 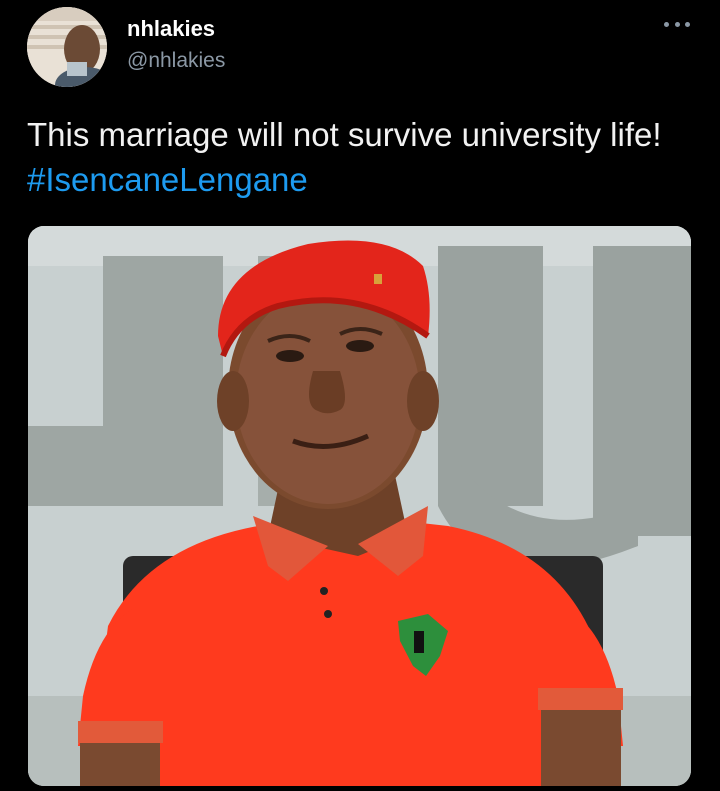 What do you see at coordinates (363, 47) in the screenshot?
I see `tweet-header: nhlakies @nhlakies` at bounding box center [363, 47].